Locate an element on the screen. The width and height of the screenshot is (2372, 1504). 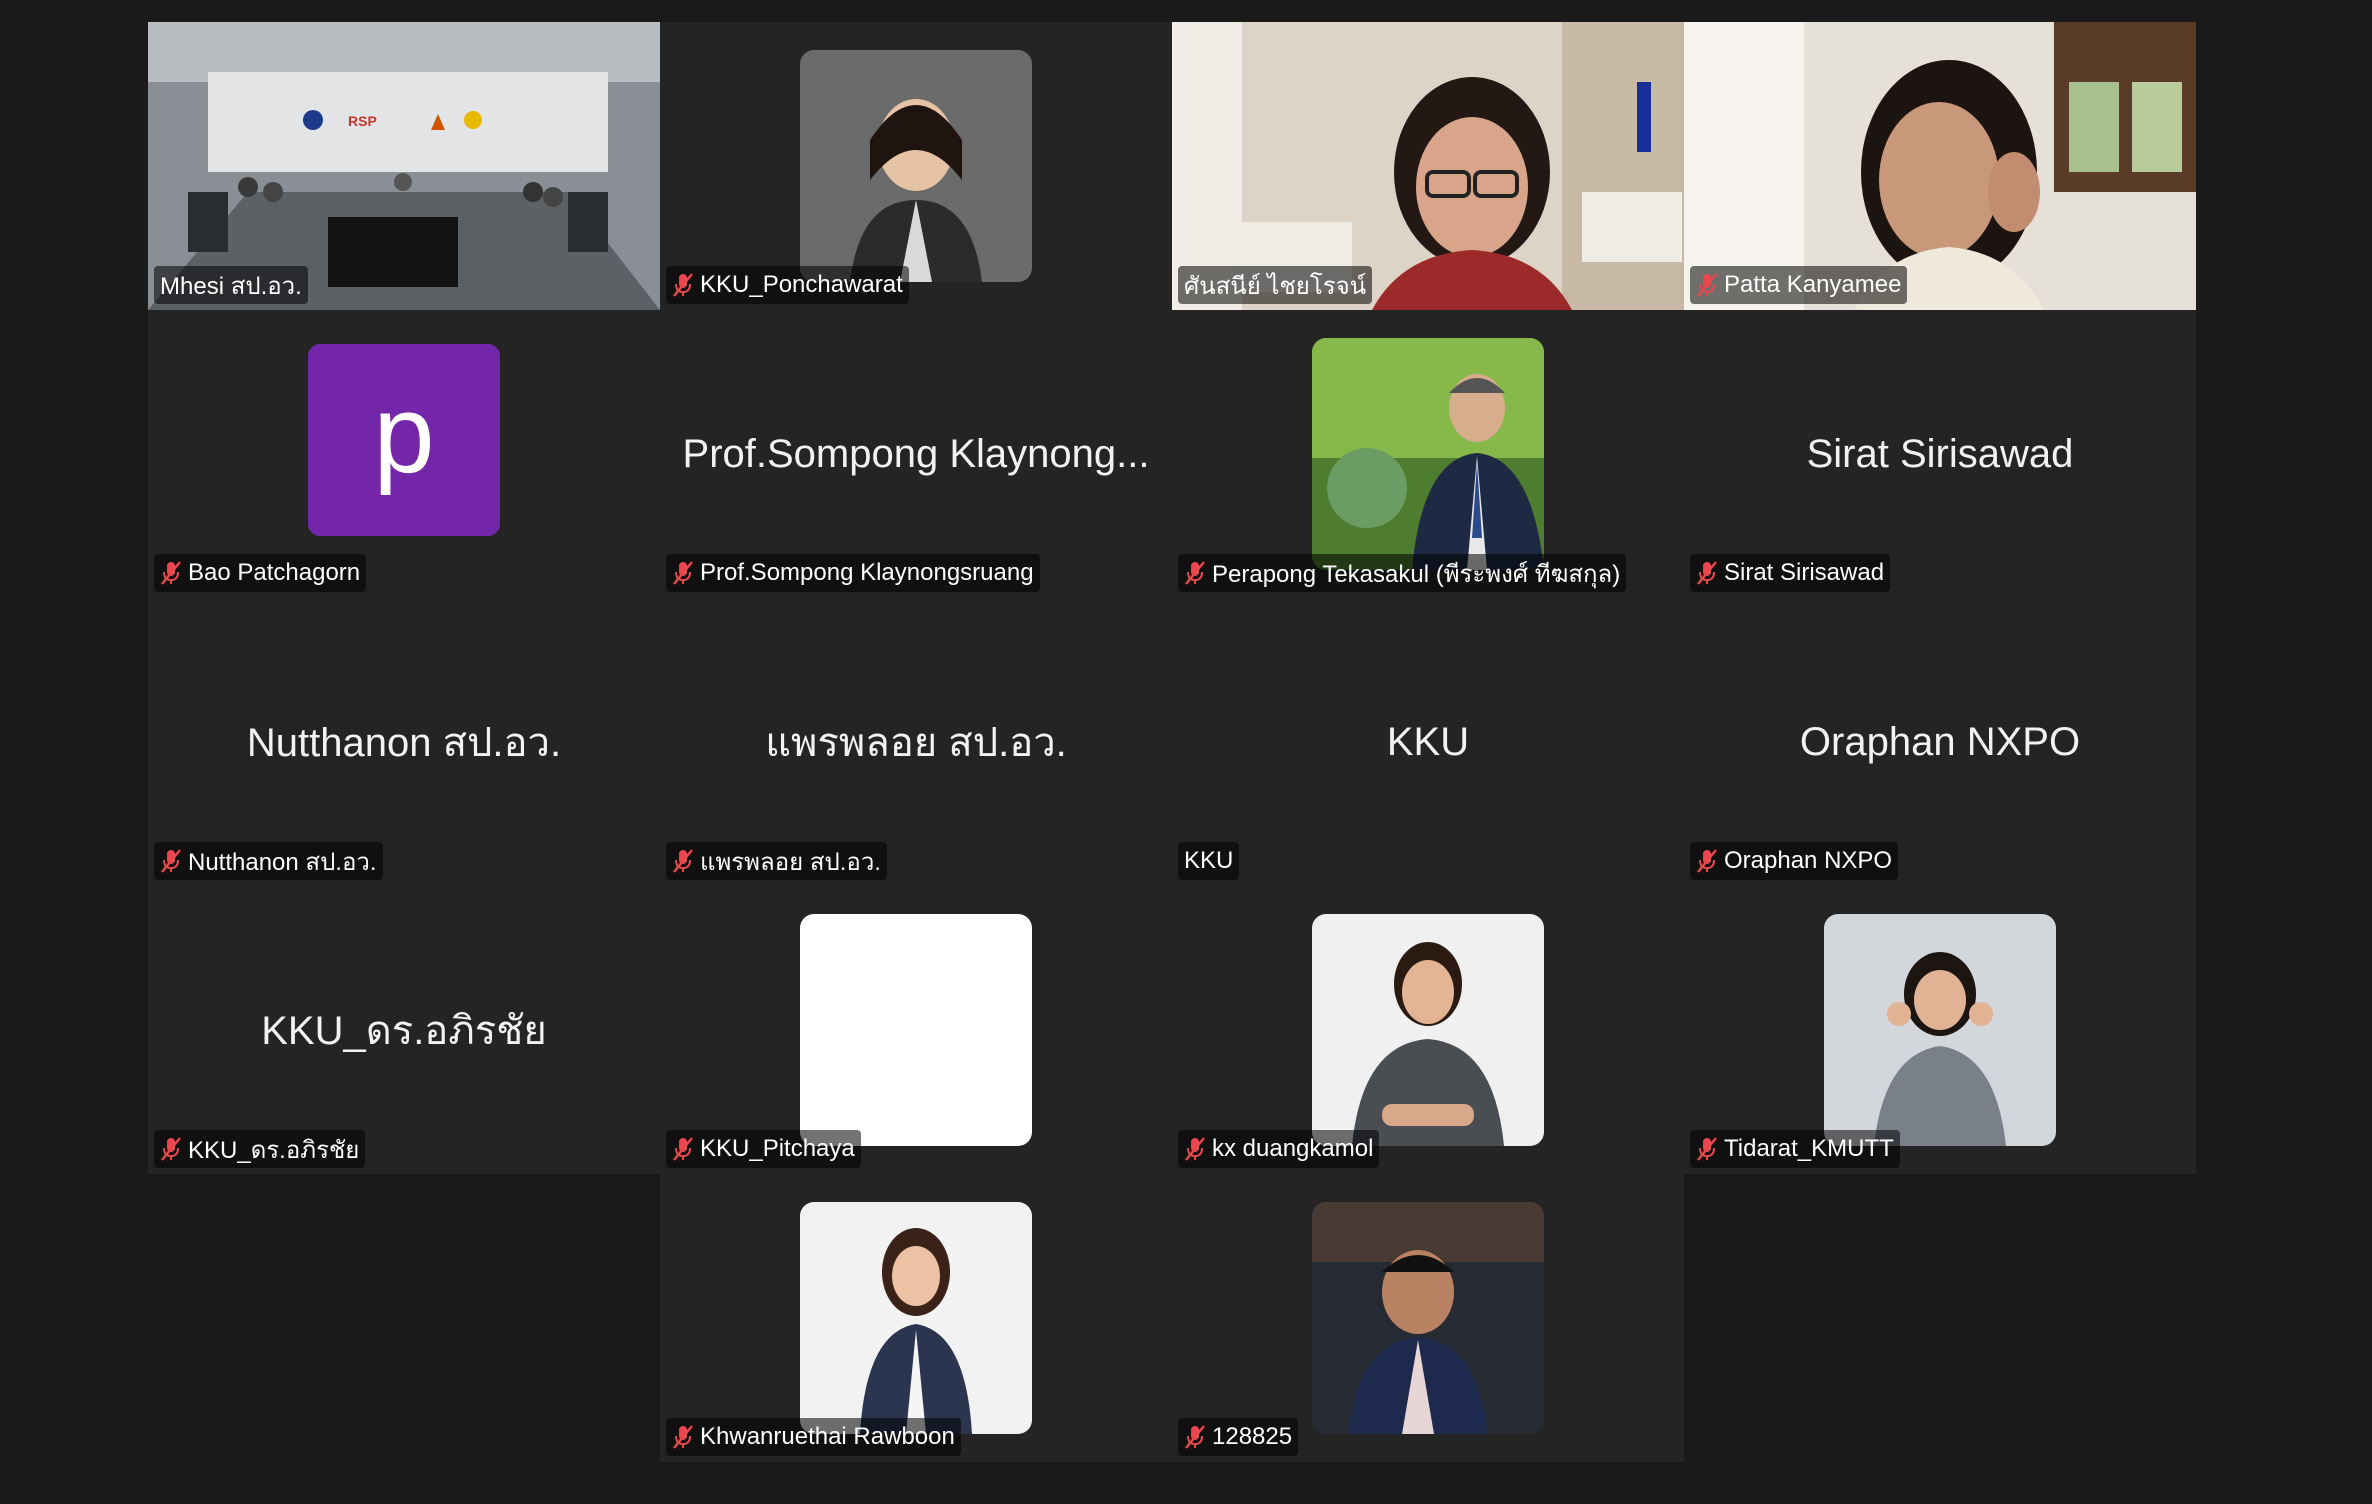
video-tile-oraphan-nxpo: Oraphan NXPO Oraphan NXPO is located at coordinates (1940, 742).